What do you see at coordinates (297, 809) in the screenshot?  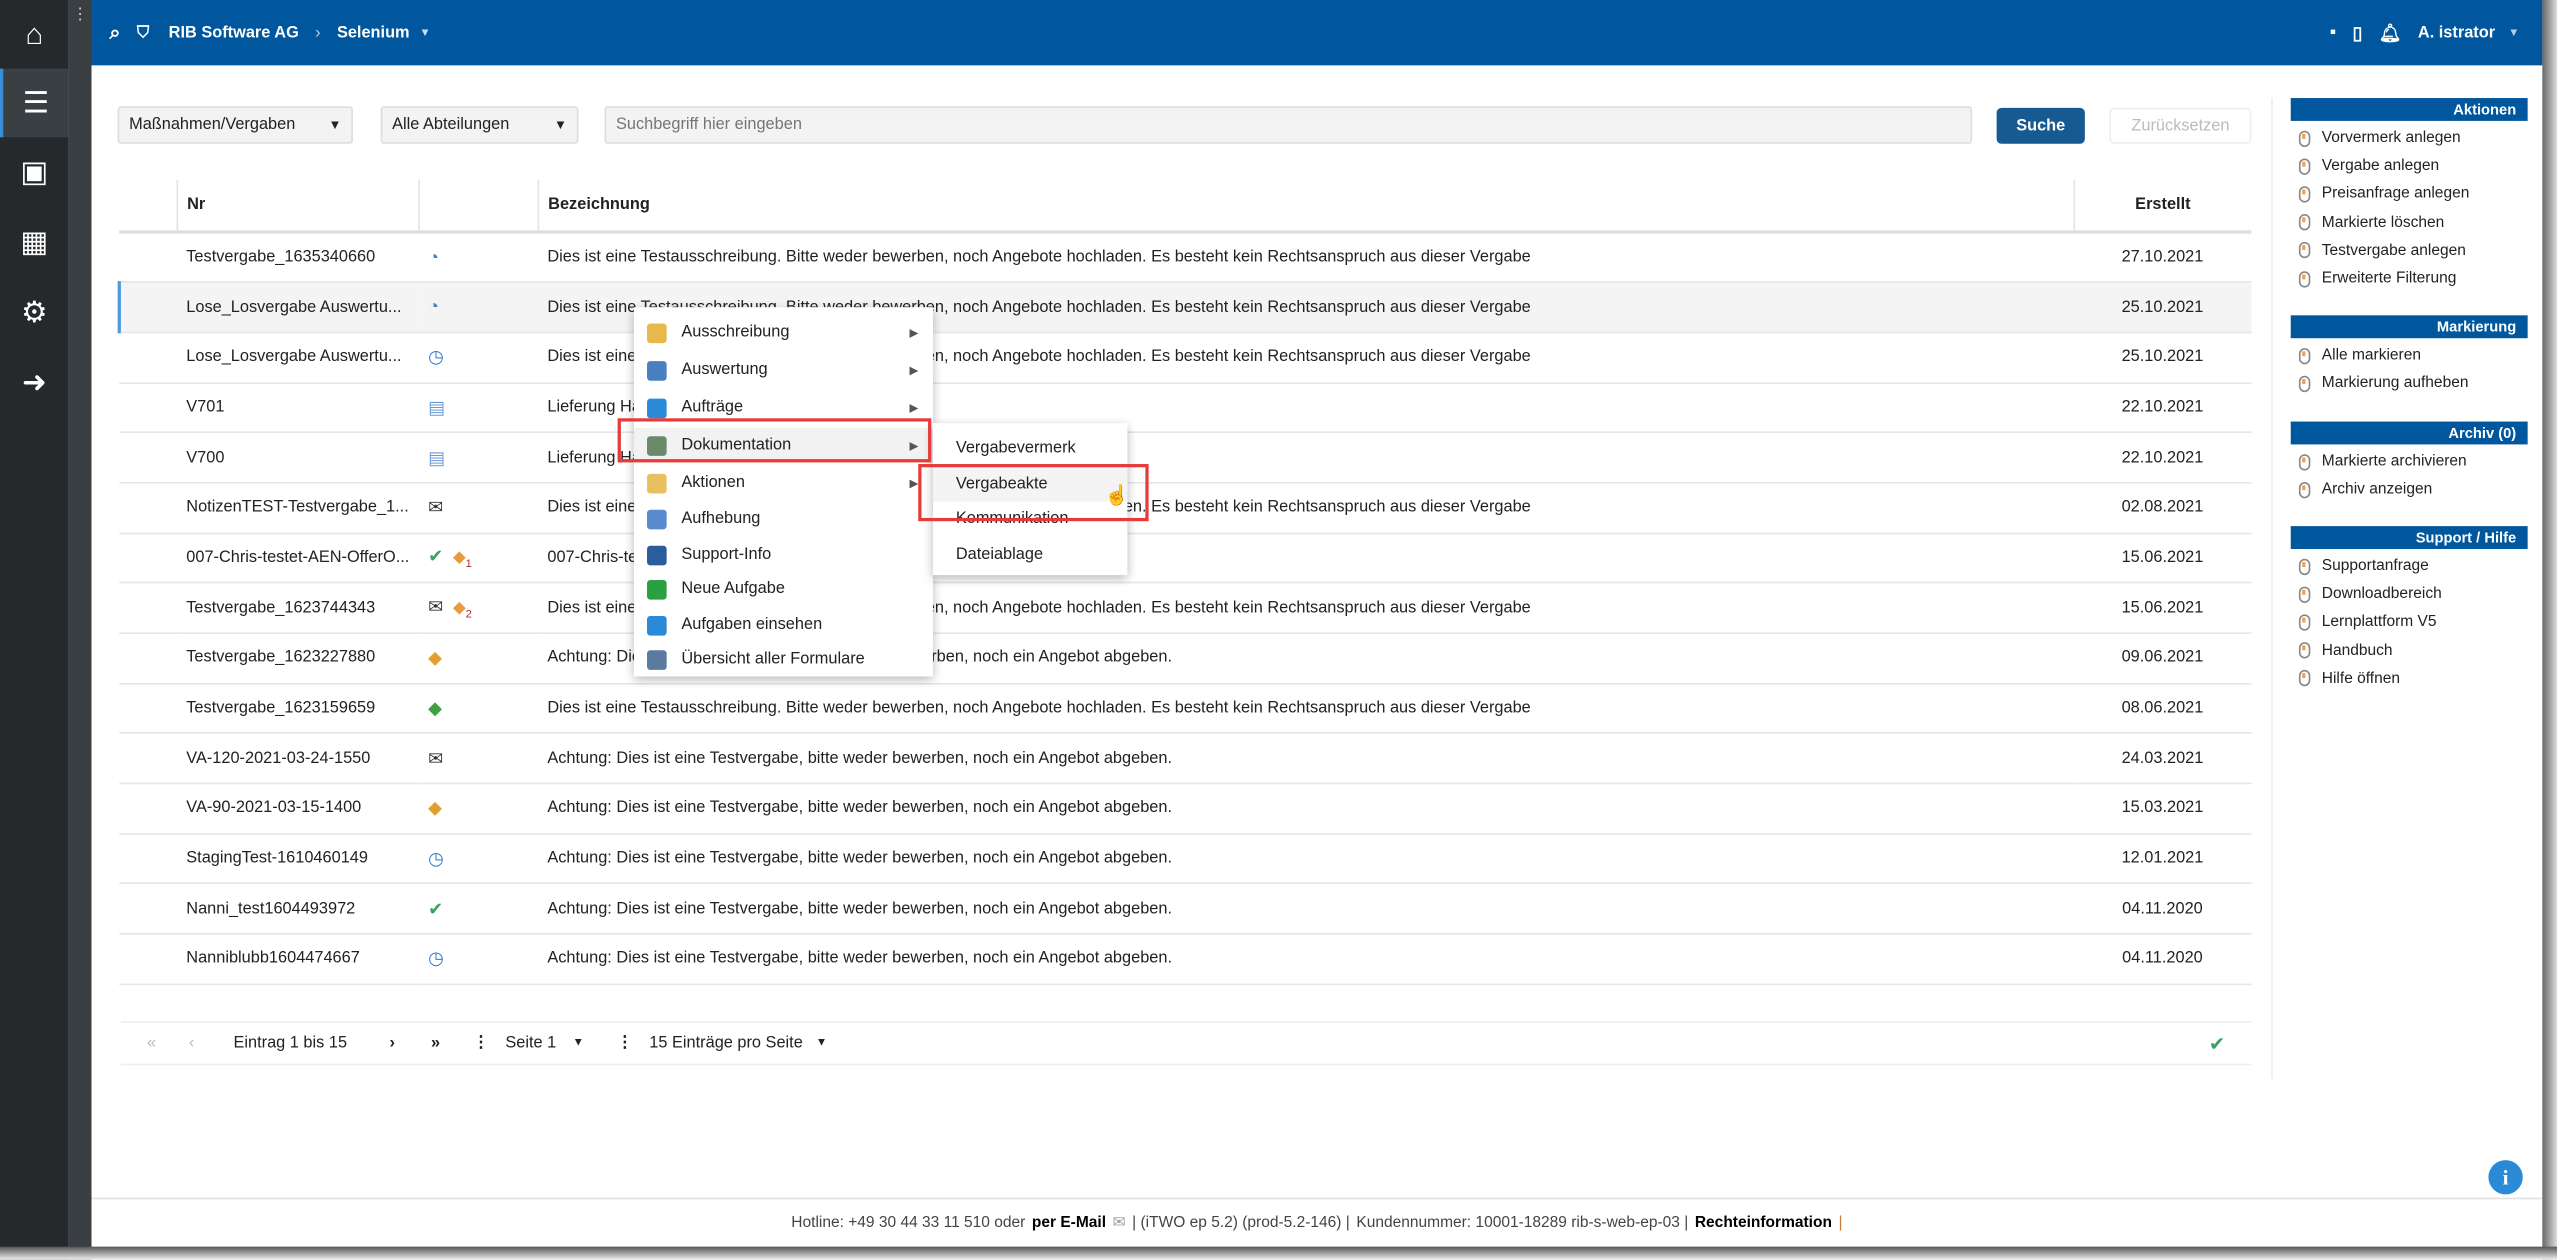 I see `row-nr: VA-90-2021-03-15-1400` at bounding box center [297, 809].